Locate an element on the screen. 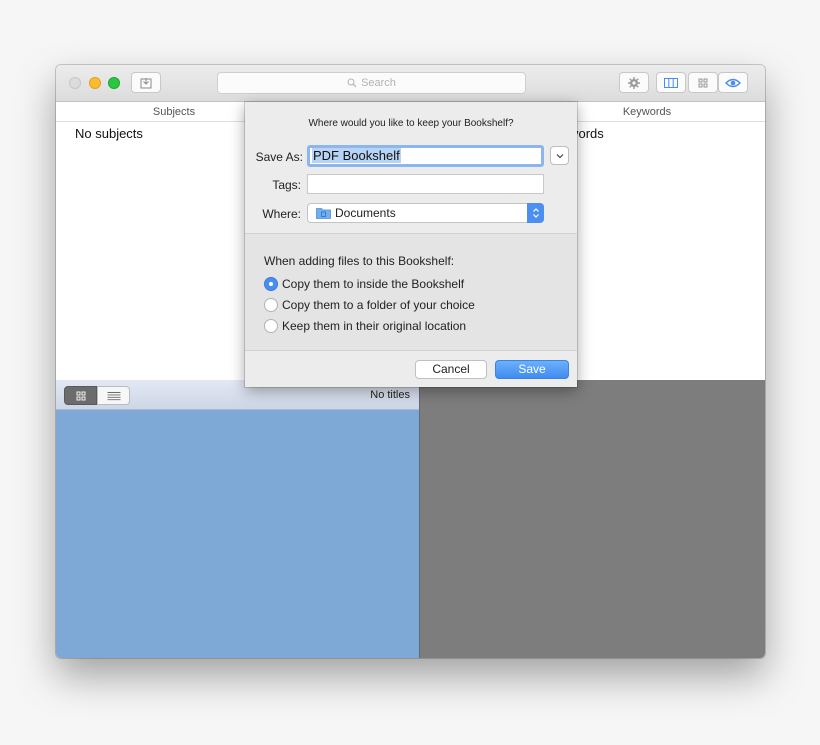 This screenshot has height=745, width=820. chevron-down-icon is located at coordinates (559, 155).